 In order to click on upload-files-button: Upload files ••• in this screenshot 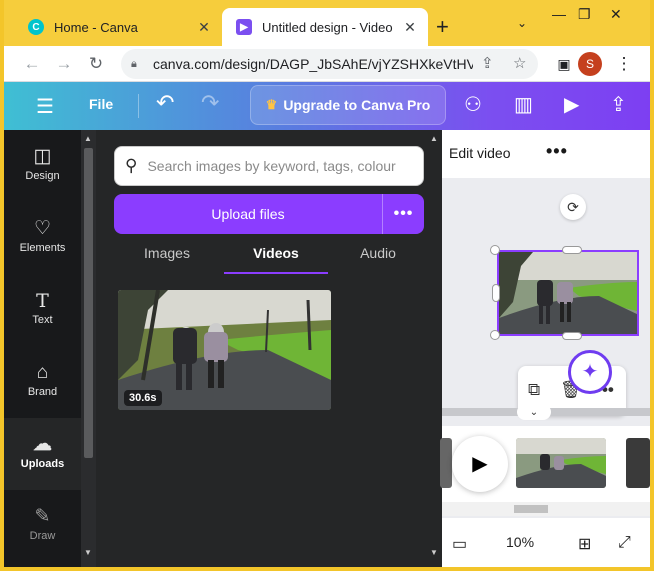, I will do `click(269, 214)`.